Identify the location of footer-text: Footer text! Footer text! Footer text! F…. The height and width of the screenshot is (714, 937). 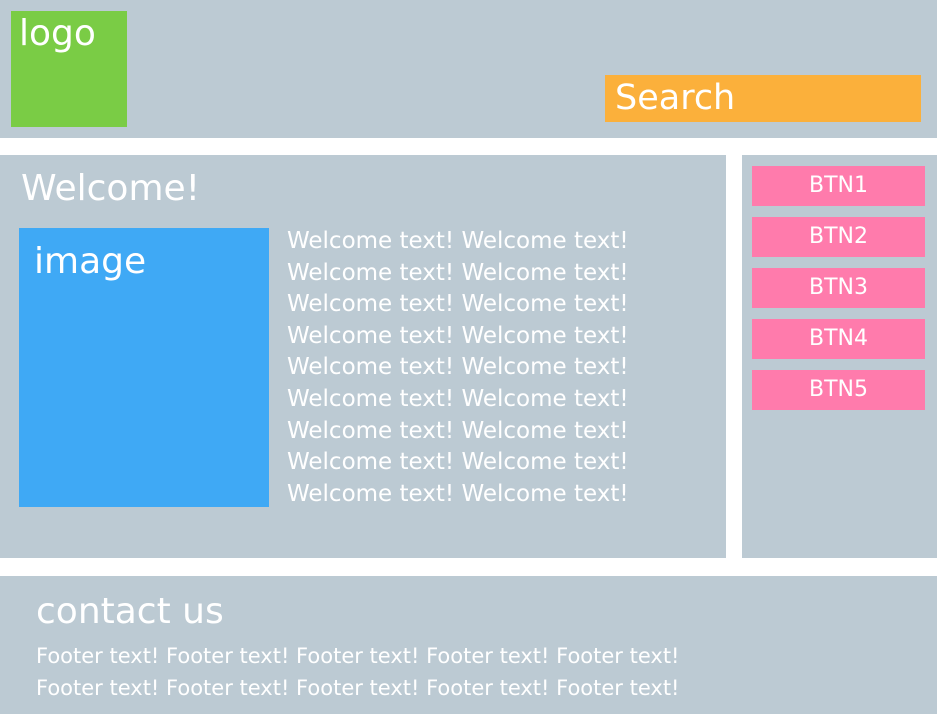
(476, 672).